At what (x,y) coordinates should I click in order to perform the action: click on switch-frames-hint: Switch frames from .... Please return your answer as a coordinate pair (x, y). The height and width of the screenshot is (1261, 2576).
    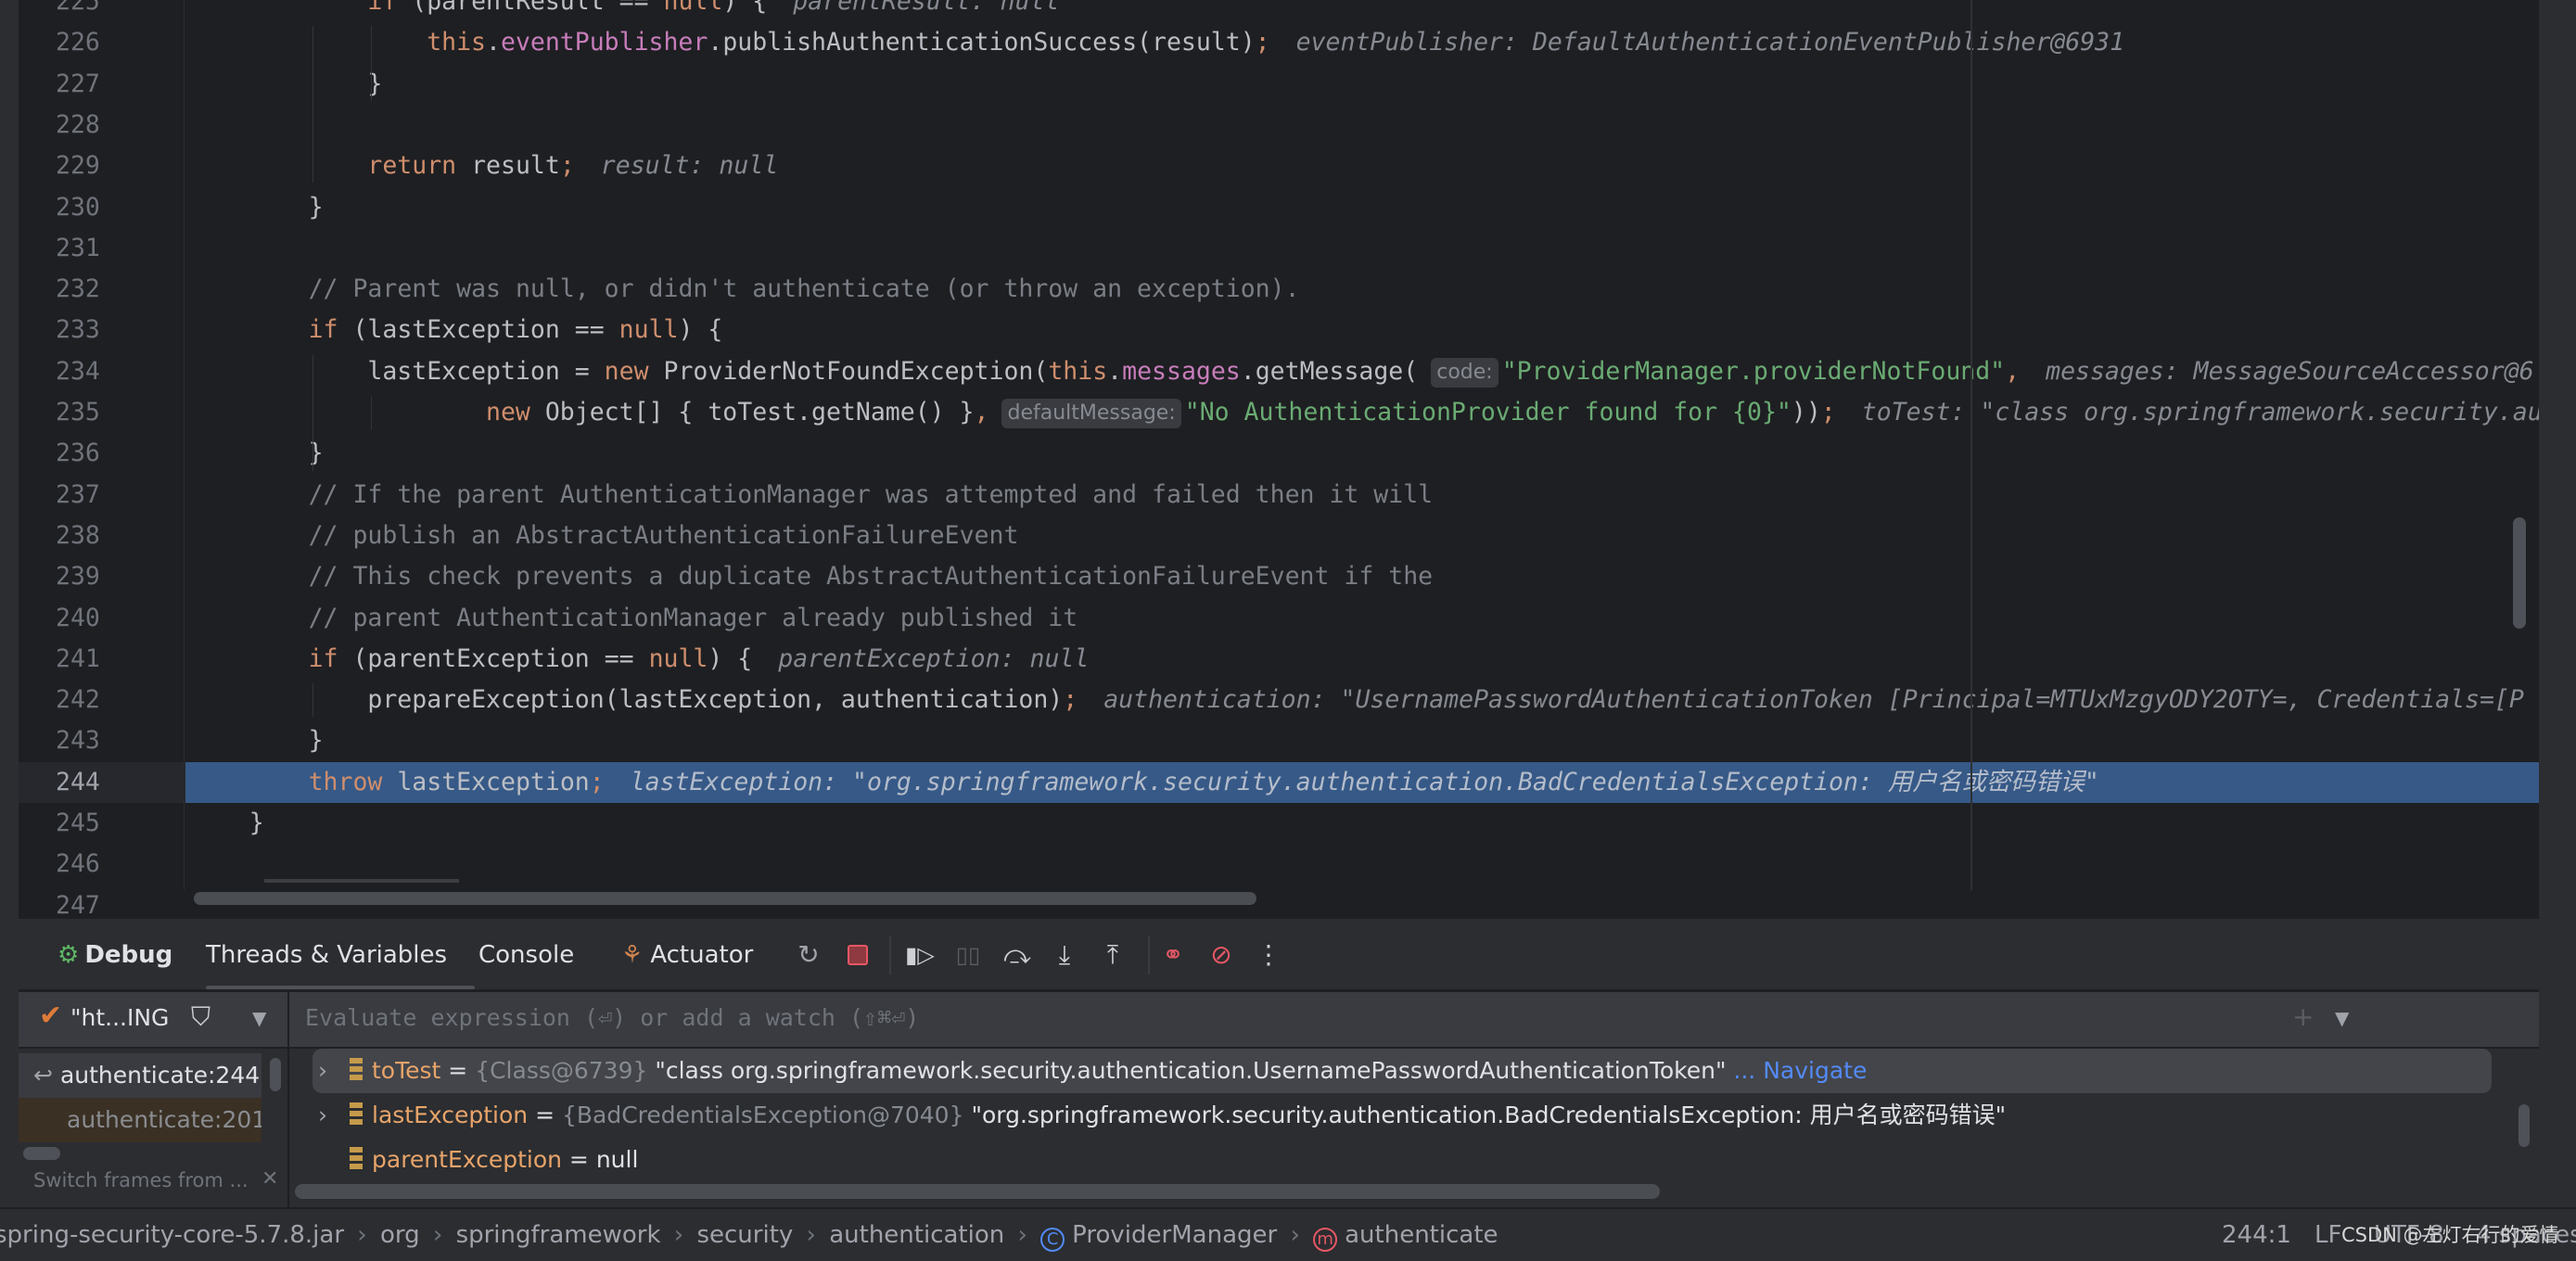
    Looking at the image, I should click on (141, 1180).